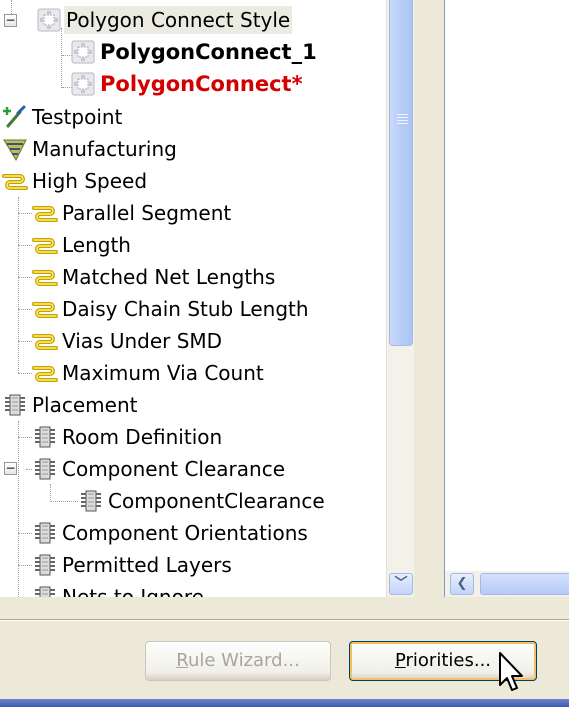 Image resolution: width=569 pixels, height=707 pixels. What do you see at coordinates (178, 20) in the screenshot?
I see `tree-item-label: Polygon Connect Style` at bounding box center [178, 20].